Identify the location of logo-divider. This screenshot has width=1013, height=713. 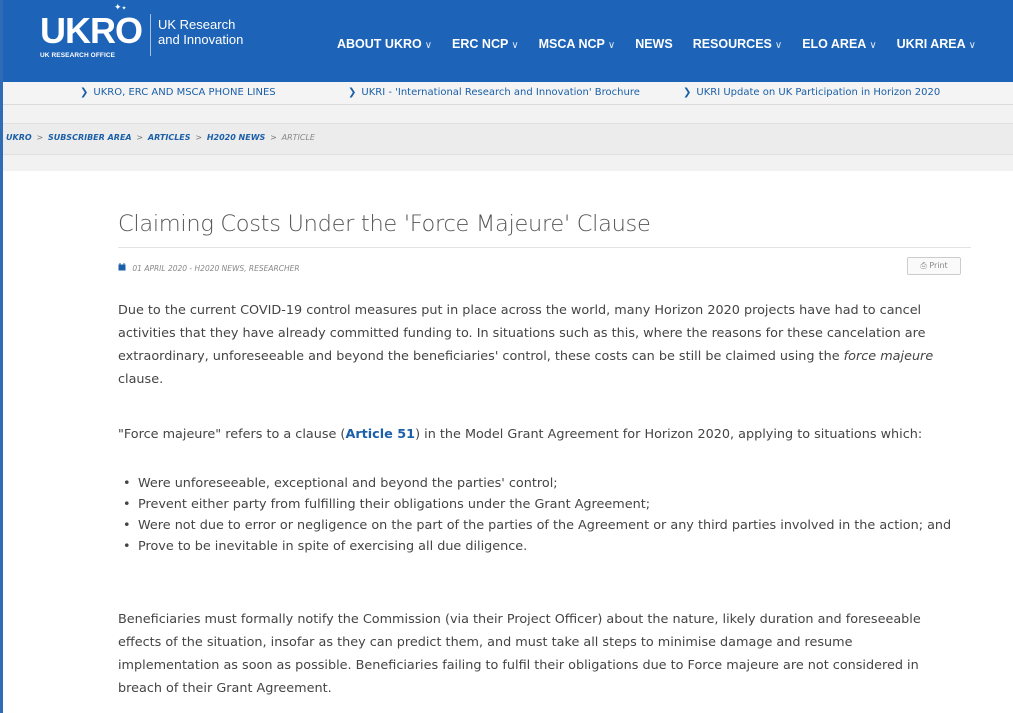
(150, 35).